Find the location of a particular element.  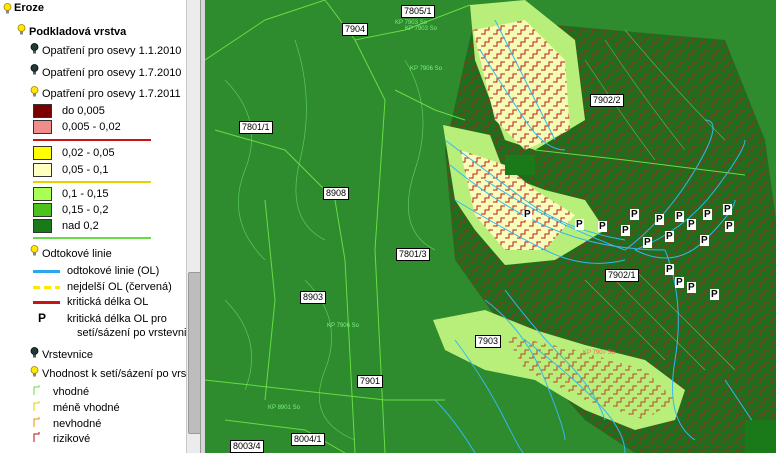

kp-label: KP 8901 So is located at coordinates (284, 408).